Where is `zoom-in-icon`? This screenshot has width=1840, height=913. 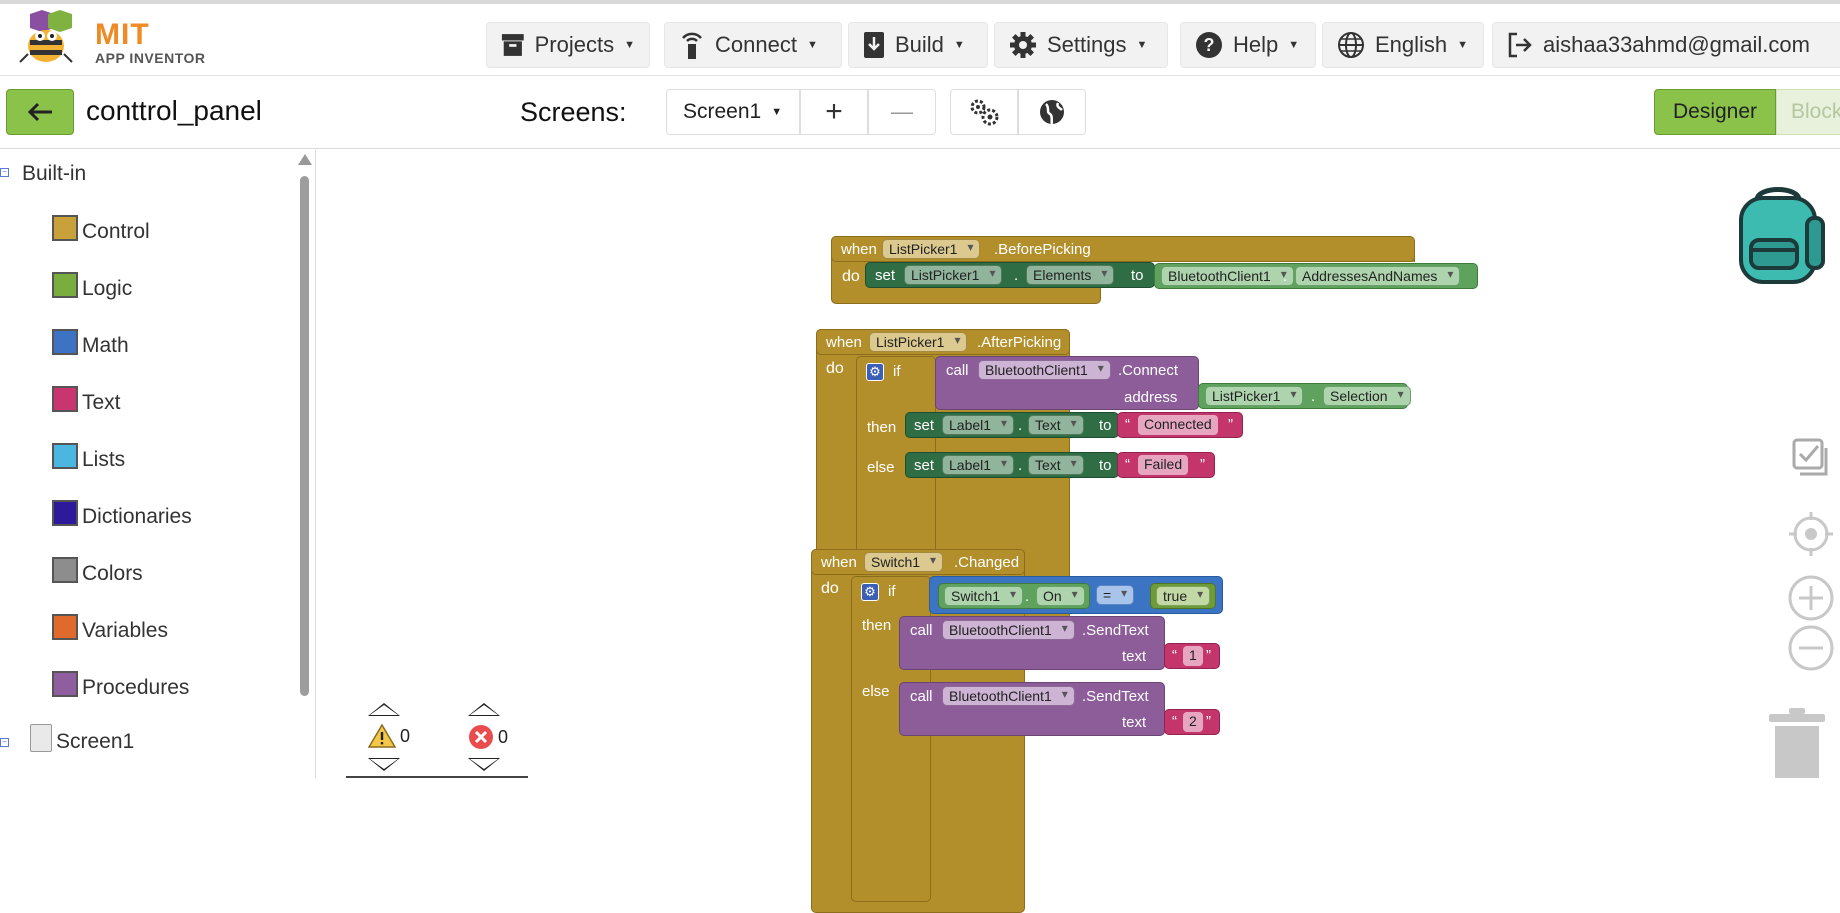
zoom-in-icon is located at coordinates (1811, 600).